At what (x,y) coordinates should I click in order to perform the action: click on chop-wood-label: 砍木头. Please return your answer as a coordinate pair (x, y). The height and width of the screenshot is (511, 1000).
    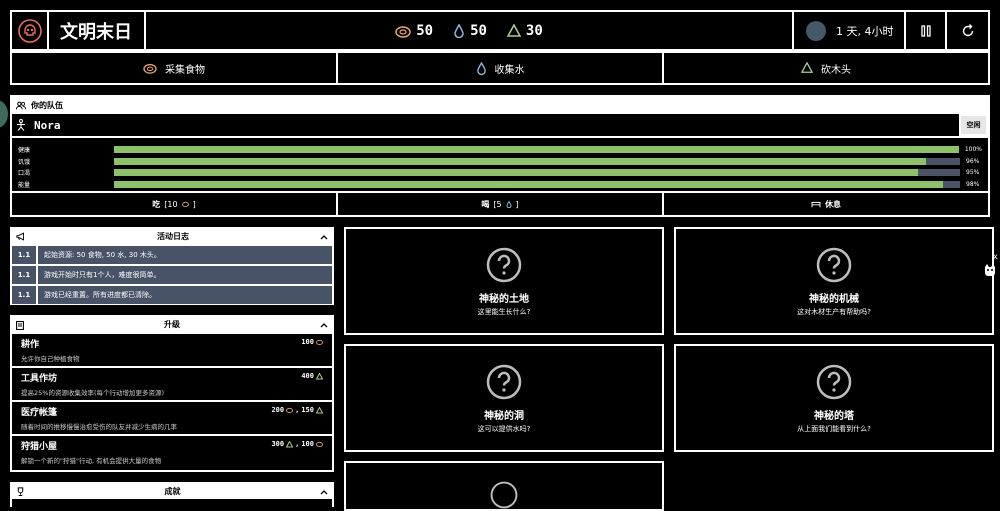
    Looking at the image, I should click on (836, 70).